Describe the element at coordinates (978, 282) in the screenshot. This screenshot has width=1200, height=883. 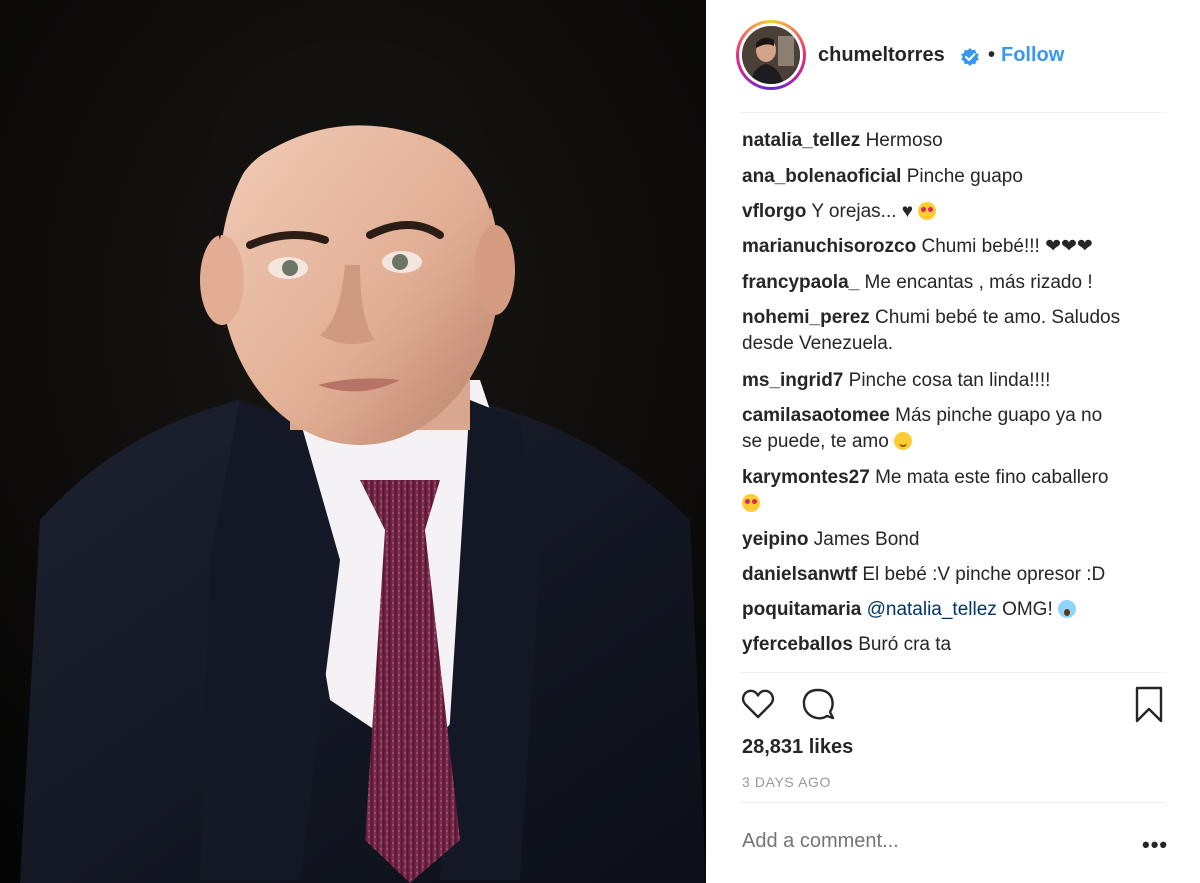
I see `comment-text: Me encantas , más rizado !` at that location.